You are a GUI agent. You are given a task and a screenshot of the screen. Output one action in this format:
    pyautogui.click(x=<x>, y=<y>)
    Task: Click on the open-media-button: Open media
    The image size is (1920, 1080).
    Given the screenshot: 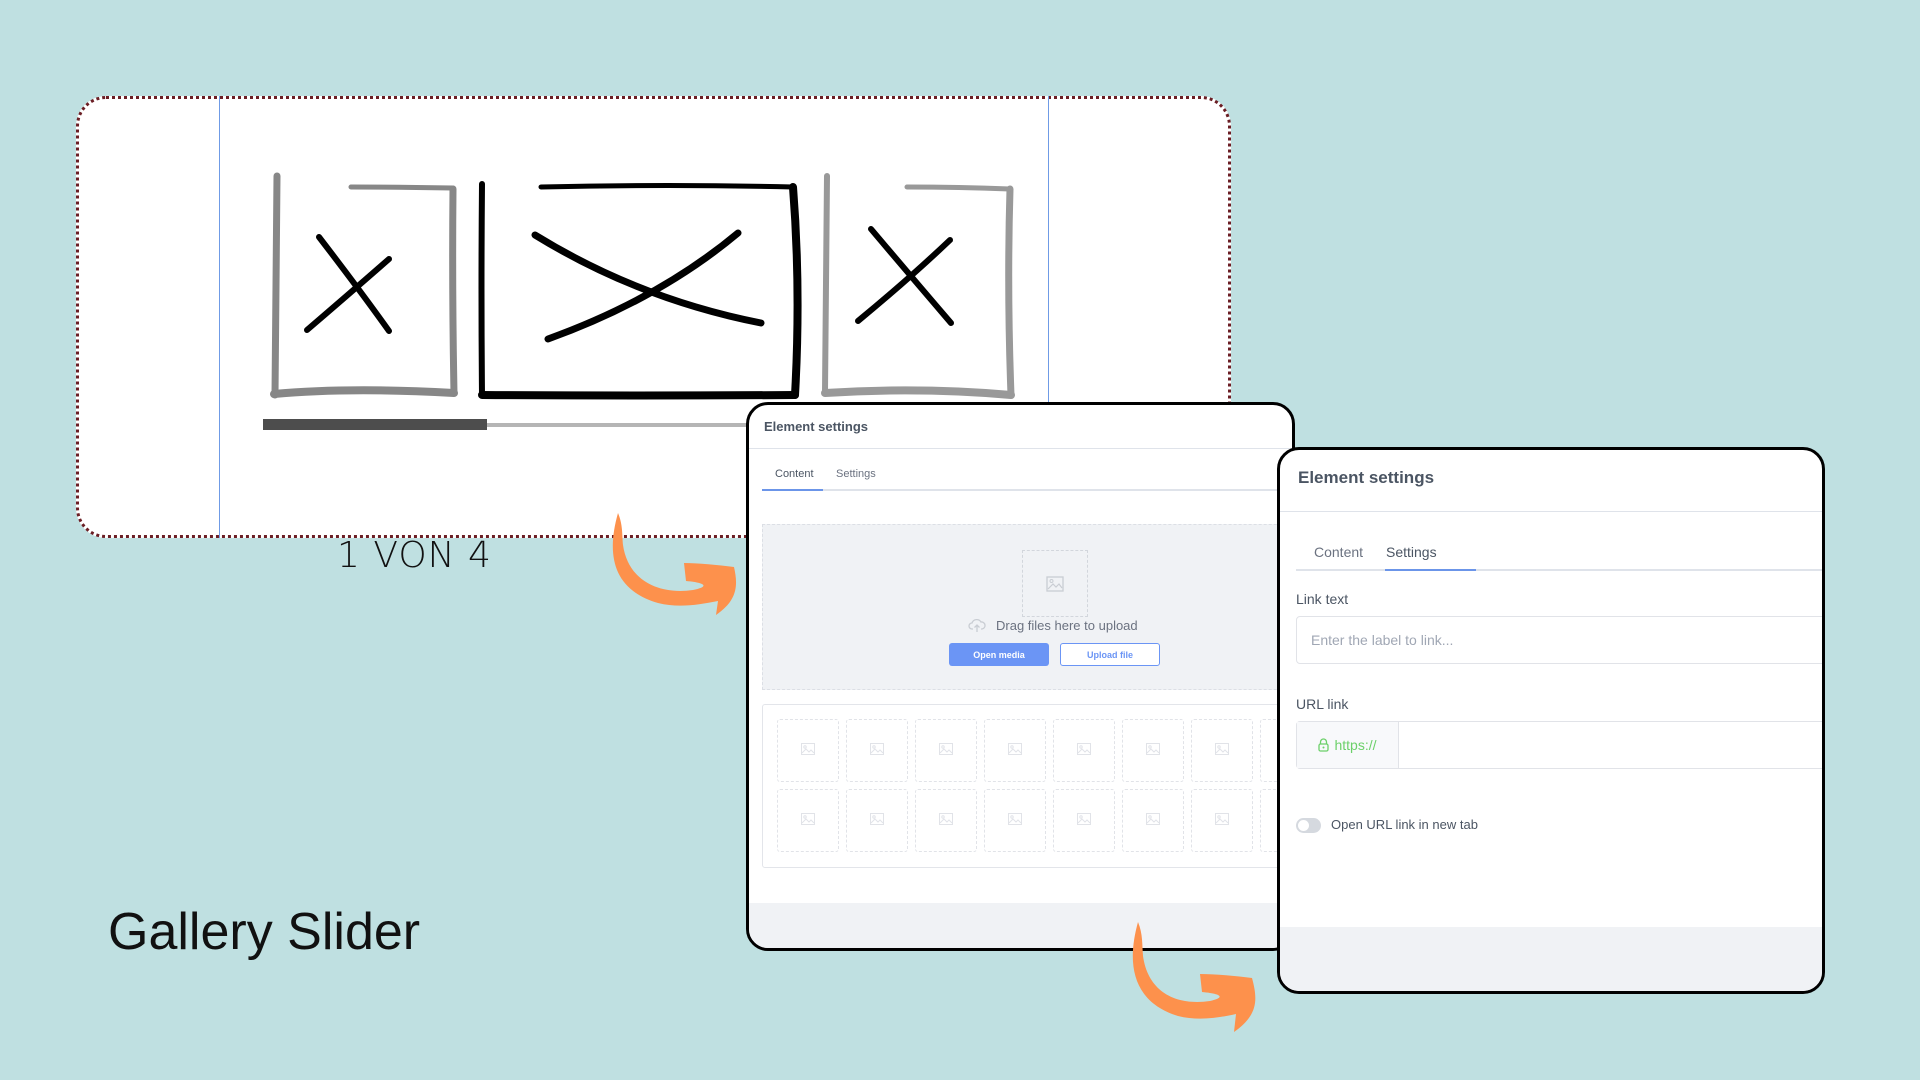 What is the action you would take?
    pyautogui.click(x=999, y=654)
    